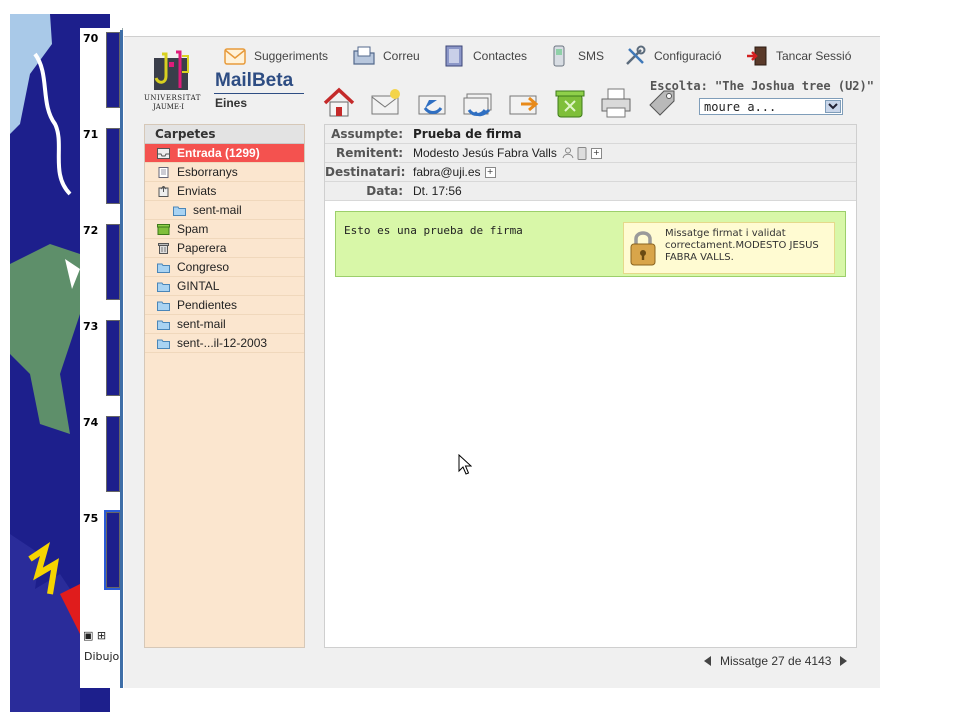 The height and width of the screenshot is (720, 960). What do you see at coordinates (524, 103) in the screenshot?
I see `forward-icon` at bounding box center [524, 103].